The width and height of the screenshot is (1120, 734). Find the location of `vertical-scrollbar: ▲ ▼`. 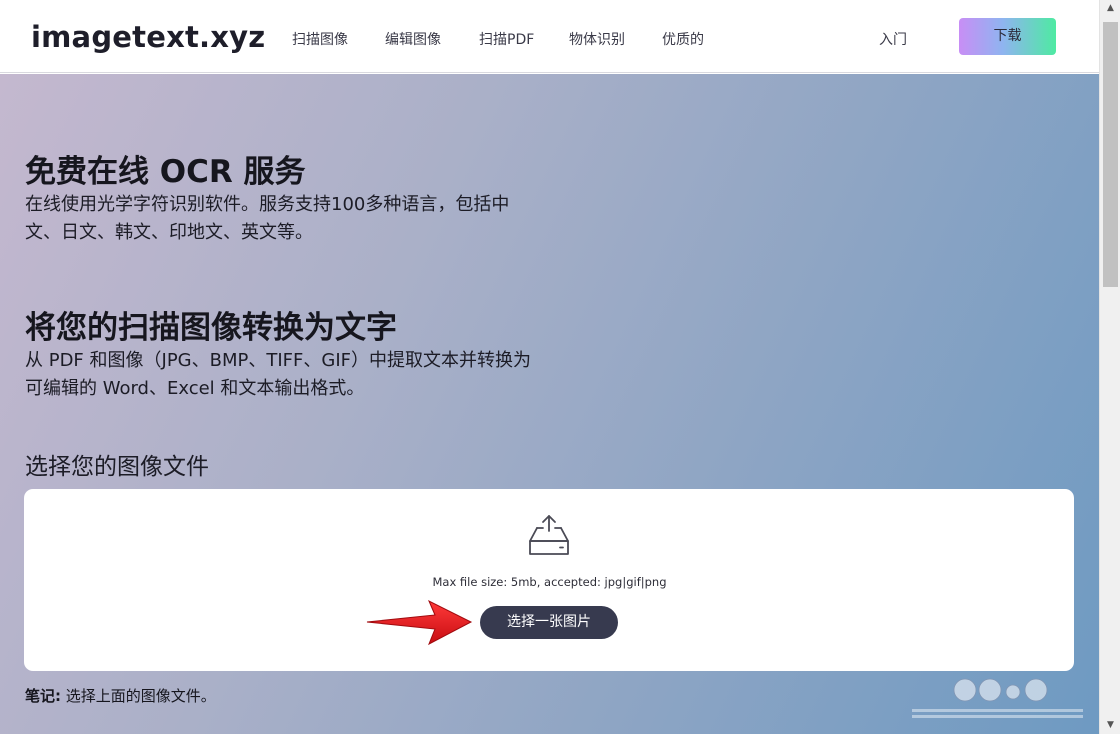

vertical-scrollbar: ▲ ▼ is located at coordinates (1109, 367).